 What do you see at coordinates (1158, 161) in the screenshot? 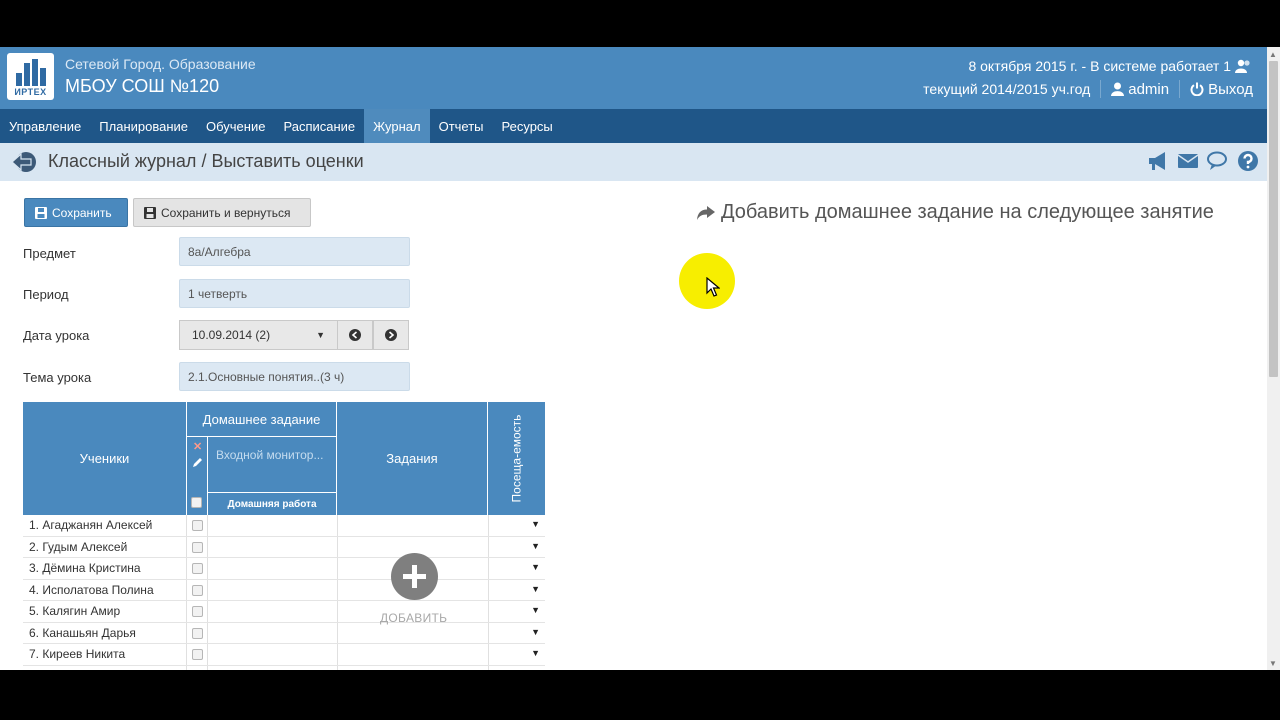
I see `megaphone-icon` at bounding box center [1158, 161].